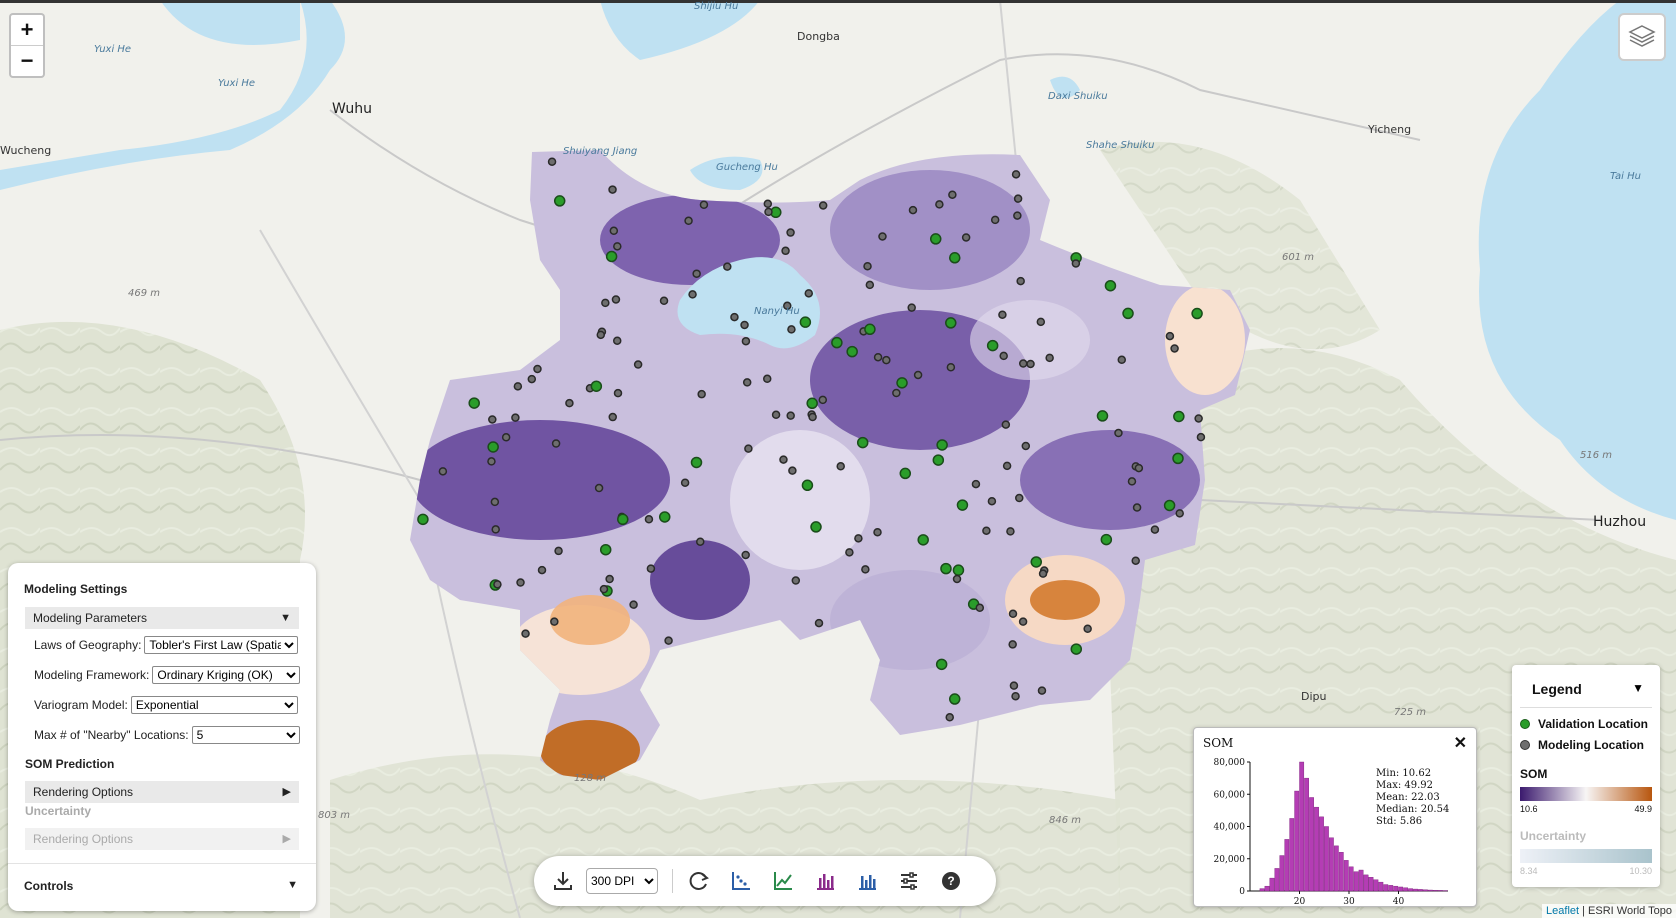 The image size is (1676, 918). I want to click on uncertainty-rendering-options-toggle: Rendering Options ▶, so click(162, 839).